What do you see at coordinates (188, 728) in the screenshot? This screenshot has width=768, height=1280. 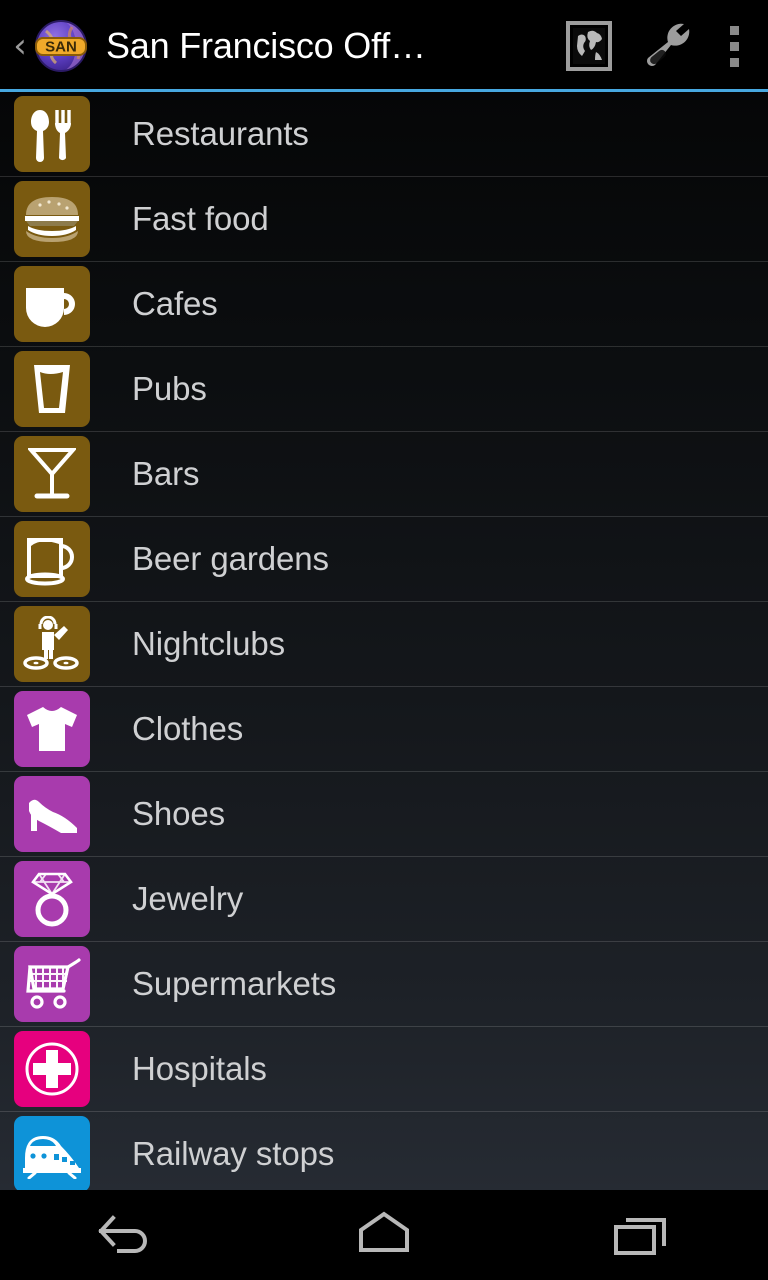 I see `list-item-label: Clothes` at bounding box center [188, 728].